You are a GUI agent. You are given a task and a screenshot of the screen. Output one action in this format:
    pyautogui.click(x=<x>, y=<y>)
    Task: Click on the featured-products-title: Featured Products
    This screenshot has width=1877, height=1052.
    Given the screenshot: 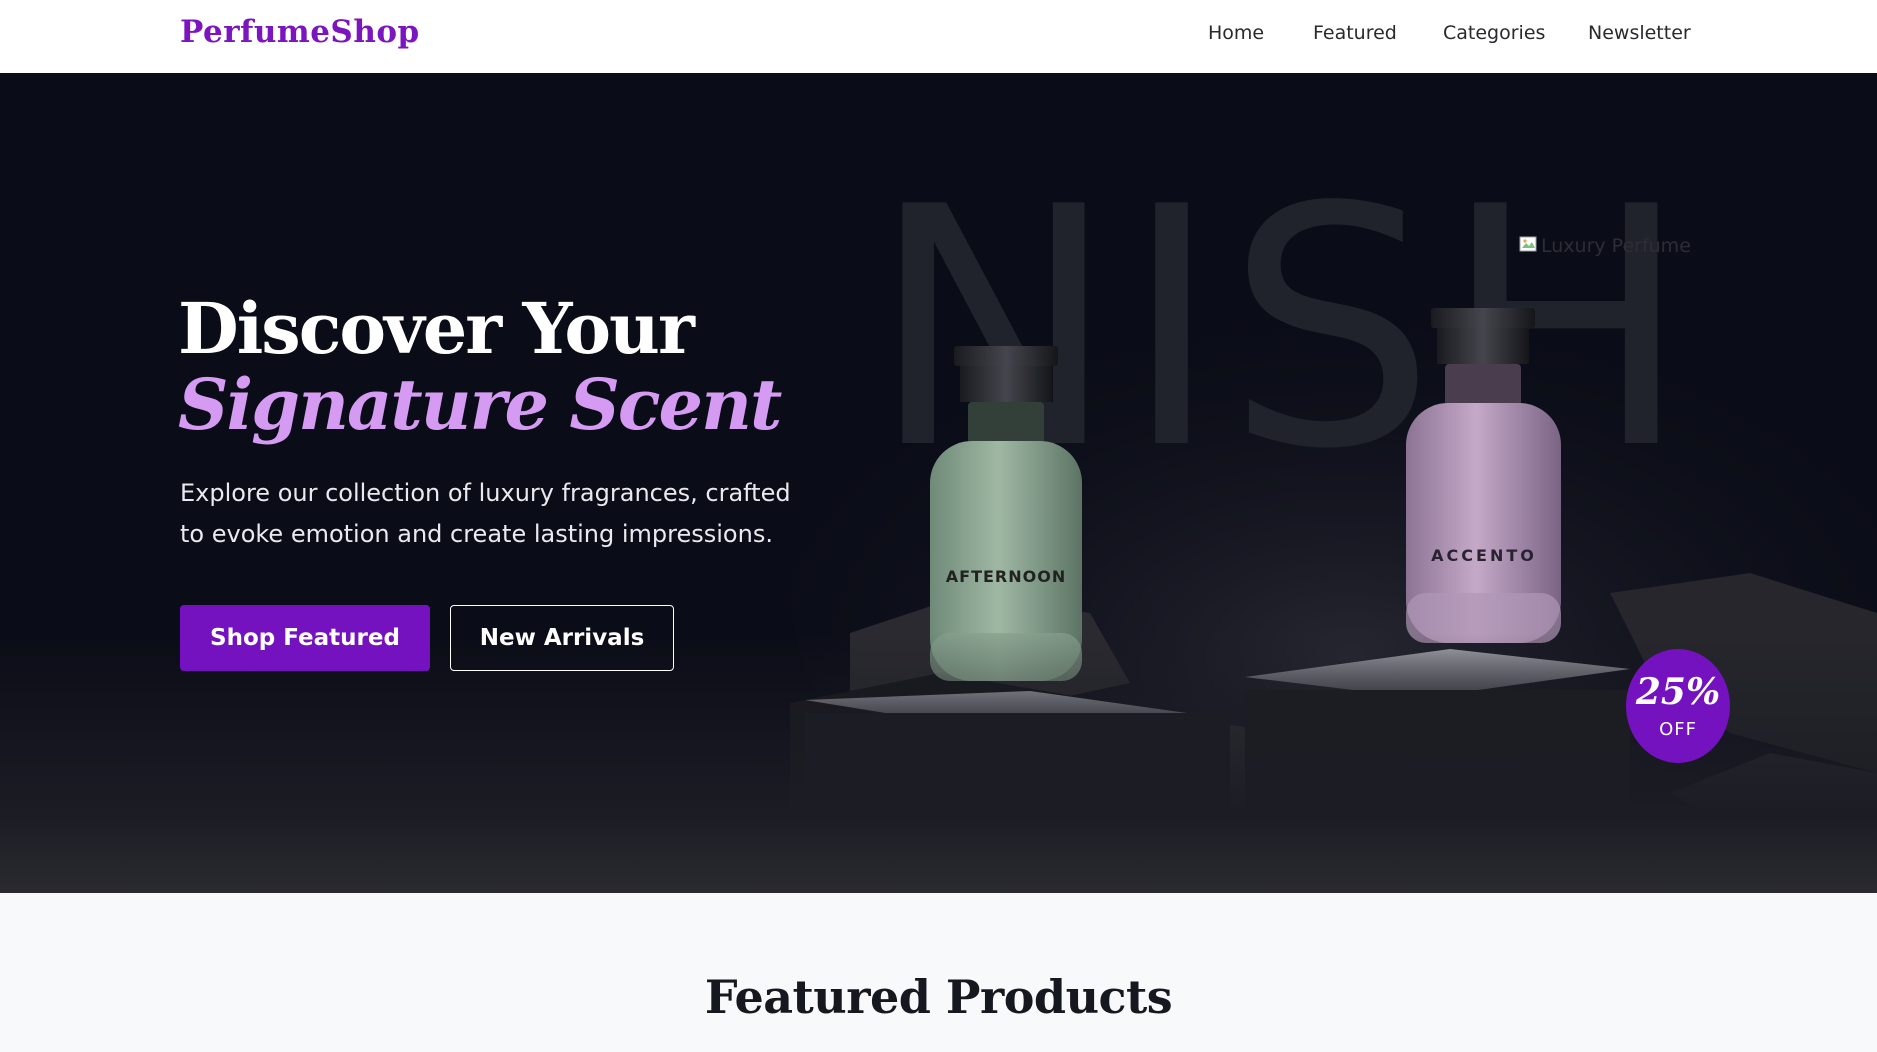 What is the action you would take?
    pyautogui.click(x=938, y=997)
    